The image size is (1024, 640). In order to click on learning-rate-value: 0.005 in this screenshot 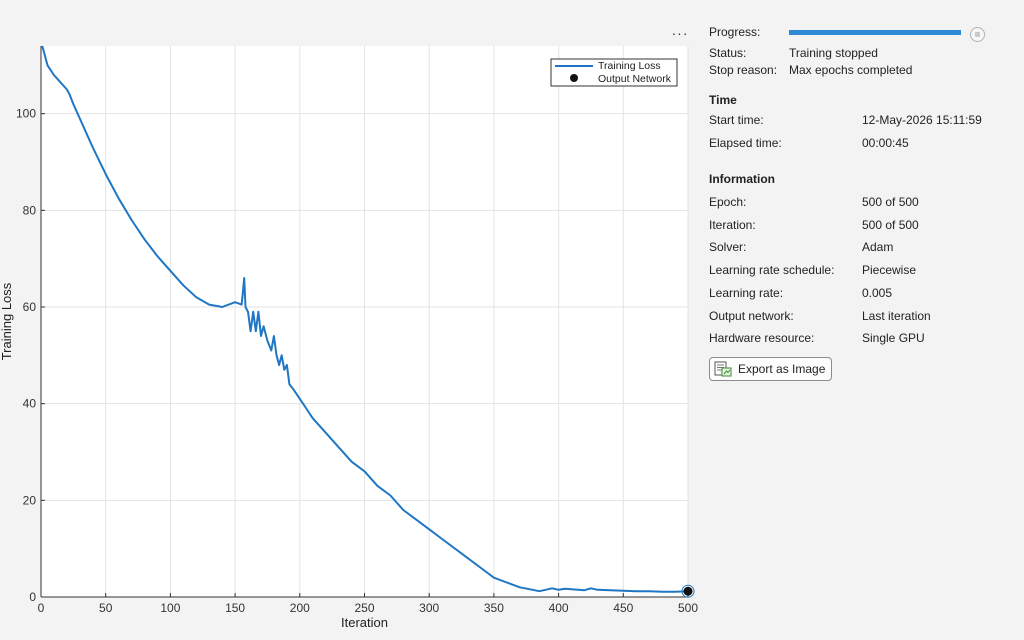, I will do `click(877, 293)`.